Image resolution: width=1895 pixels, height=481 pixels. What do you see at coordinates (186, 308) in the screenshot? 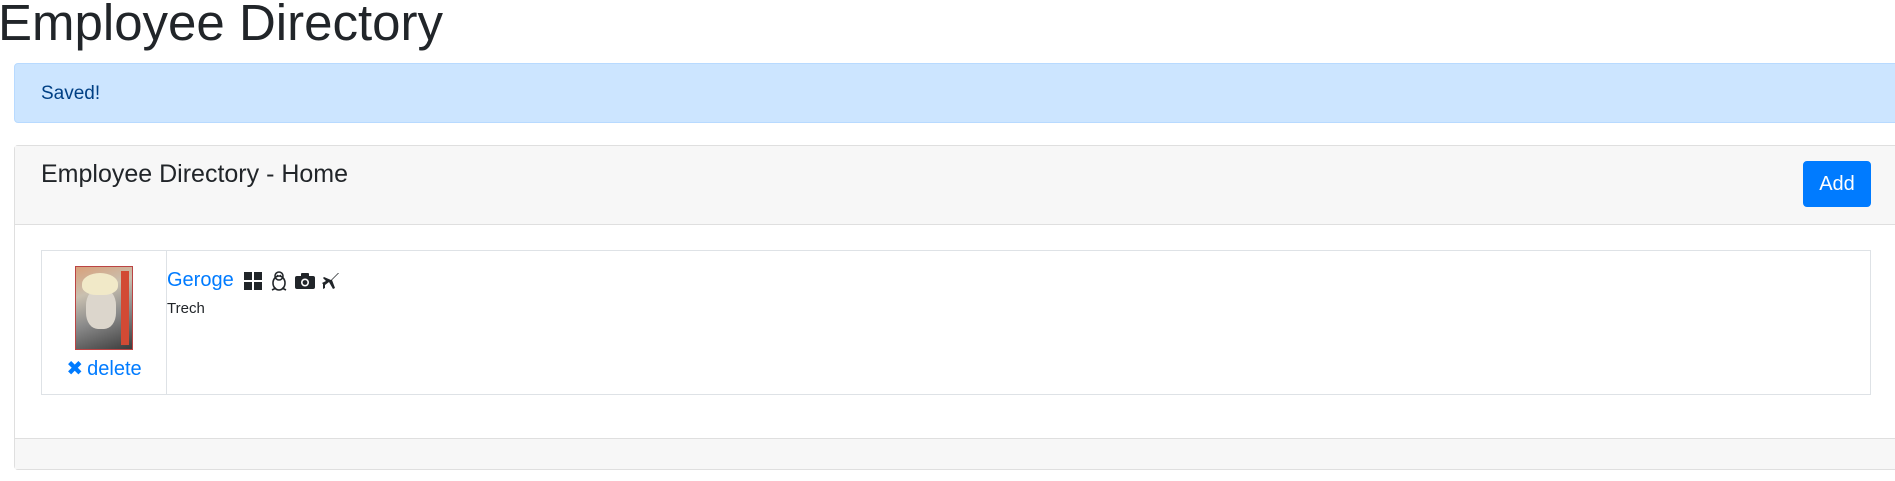
I see `employee-department: Trech` at bounding box center [186, 308].